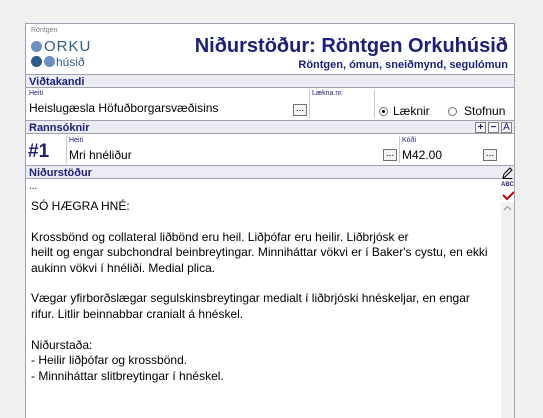  I want to click on radio-stofnun-label: Stofnun, so click(484, 111).